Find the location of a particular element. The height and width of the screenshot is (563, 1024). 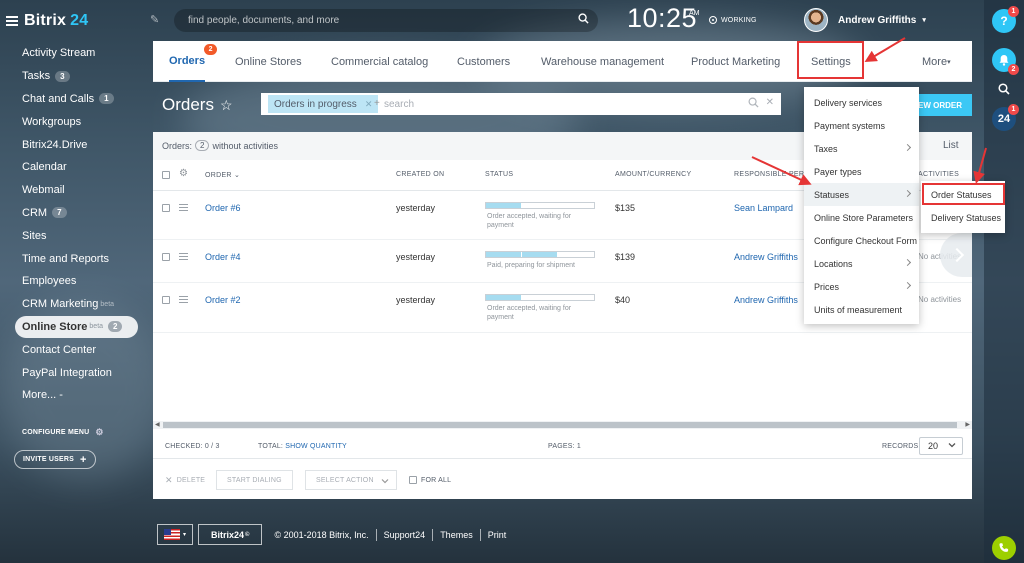

copyright-text: © 2001-2018 Bitrix, Inc. is located at coordinates (321, 534).